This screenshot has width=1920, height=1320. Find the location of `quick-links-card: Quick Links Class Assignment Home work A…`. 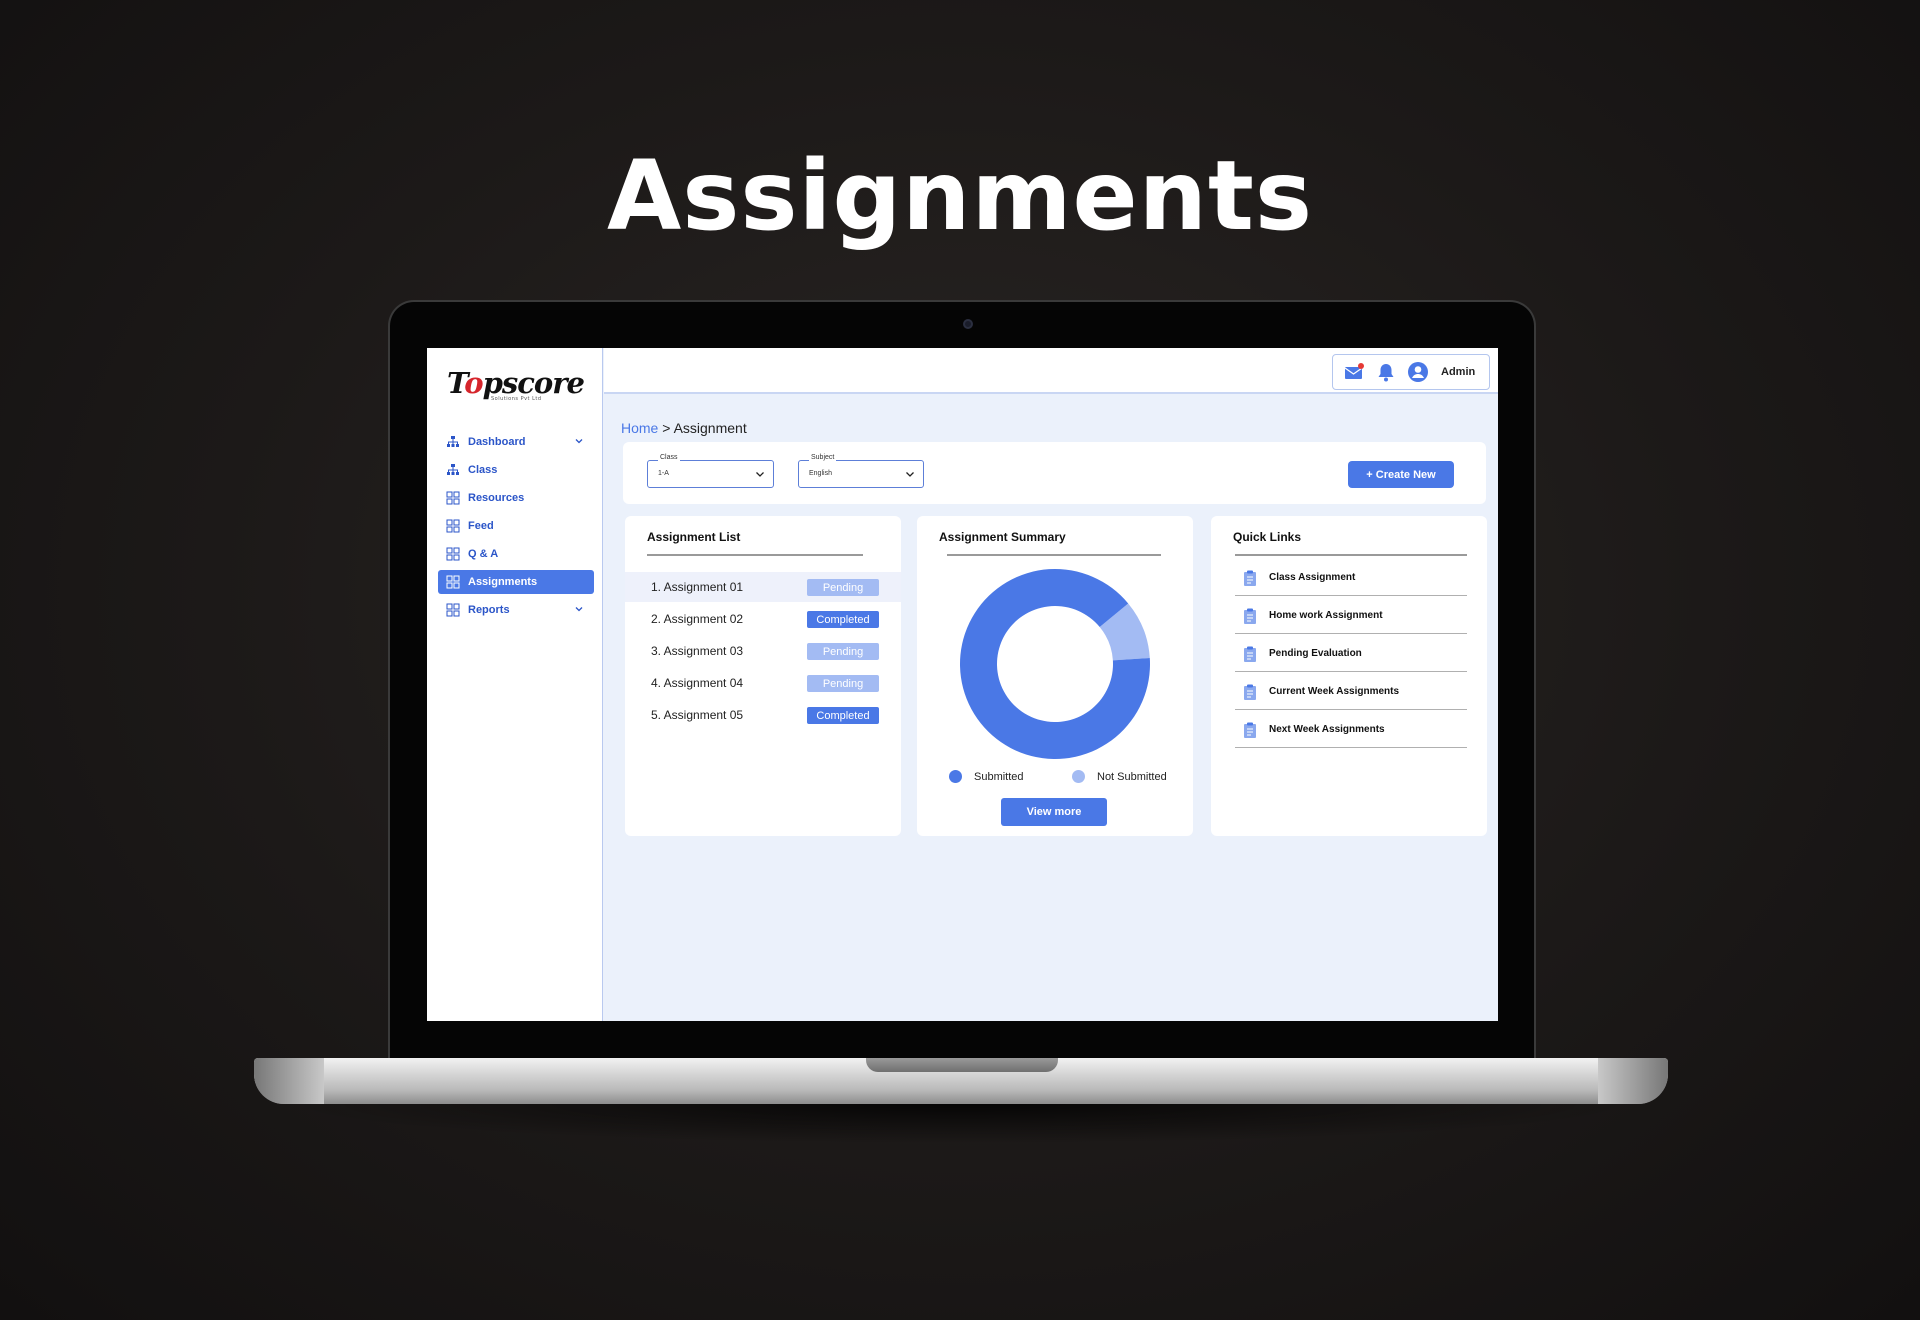

quick-links-card: Quick Links Class Assignment Home work A… is located at coordinates (1349, 676).